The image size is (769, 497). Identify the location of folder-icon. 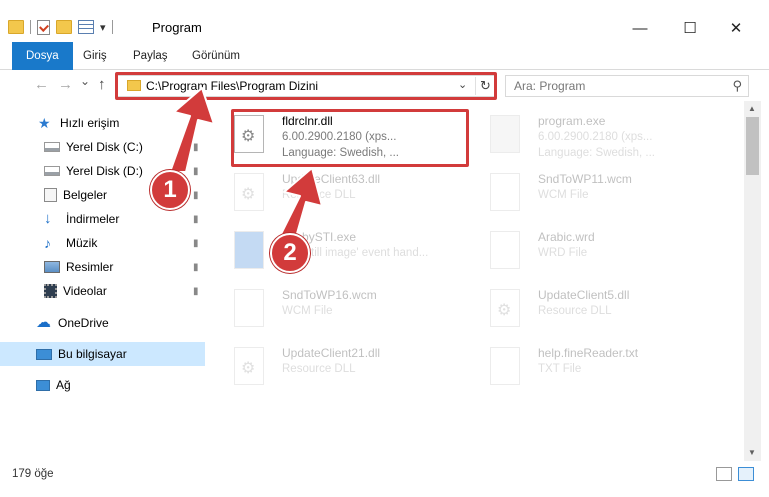
(16, 27).